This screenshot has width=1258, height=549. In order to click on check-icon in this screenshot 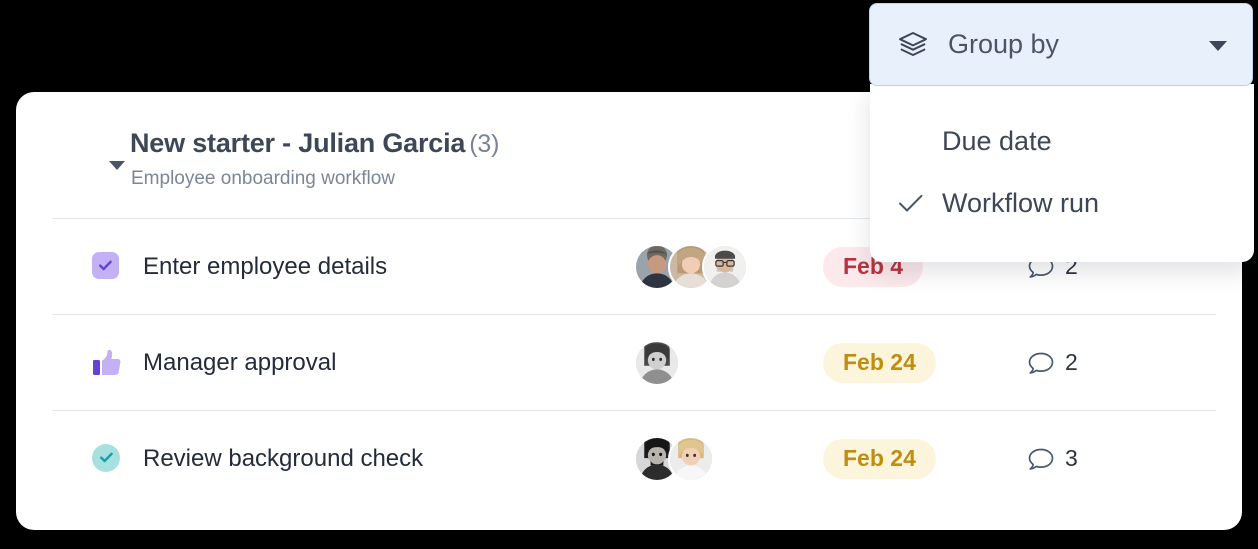, I will do `click(920, 203)`.